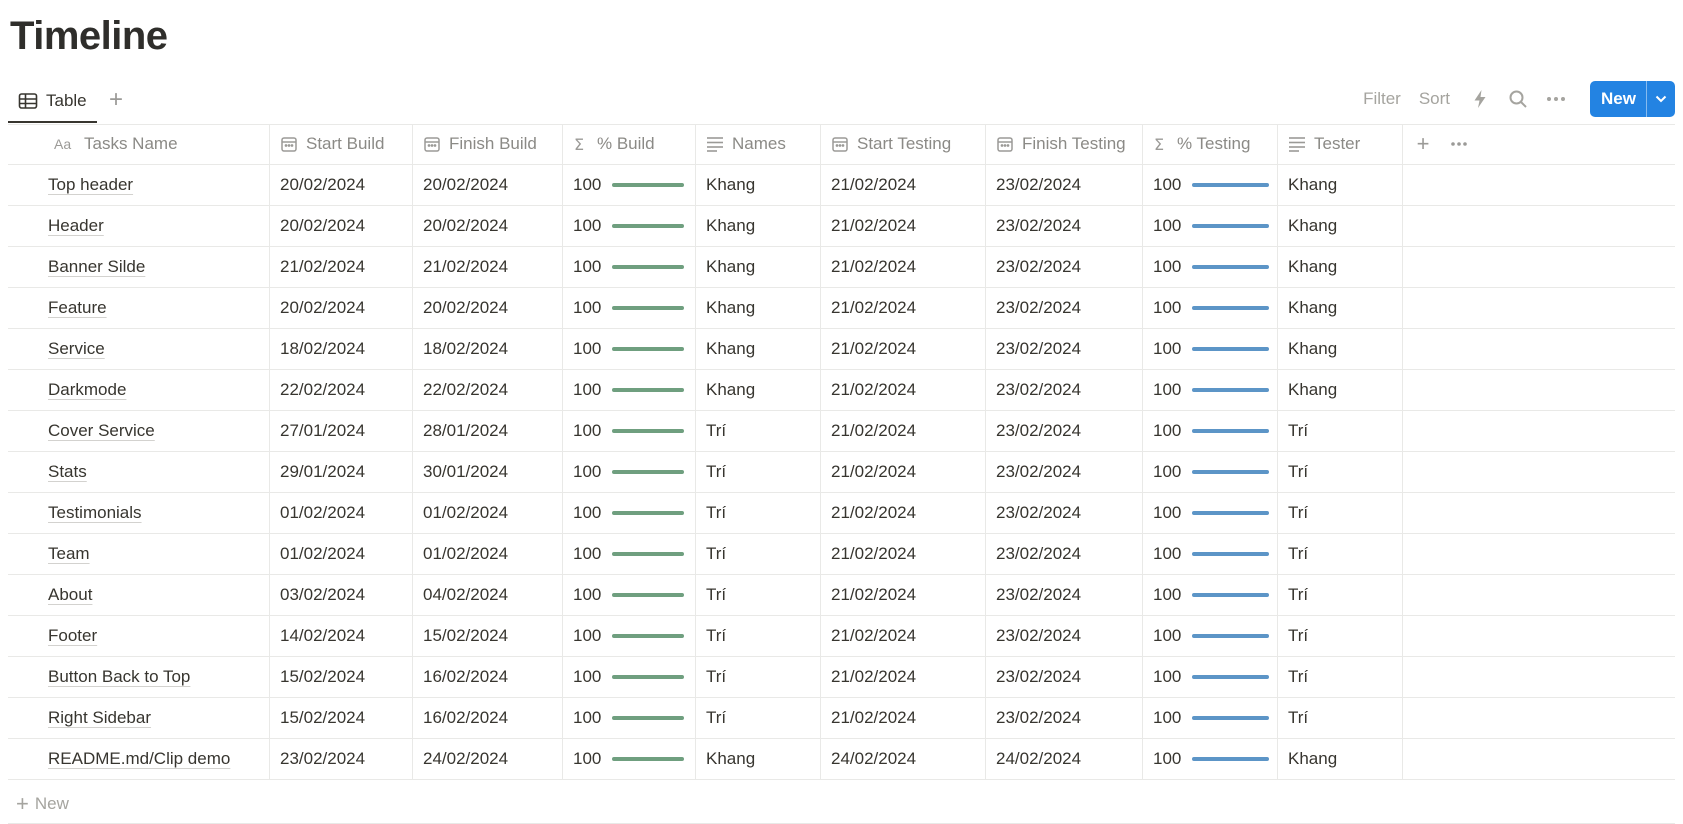  Describe the element at coordinates (903, 144) in the screenshot. I see `column-header: Start Testing` at that location.